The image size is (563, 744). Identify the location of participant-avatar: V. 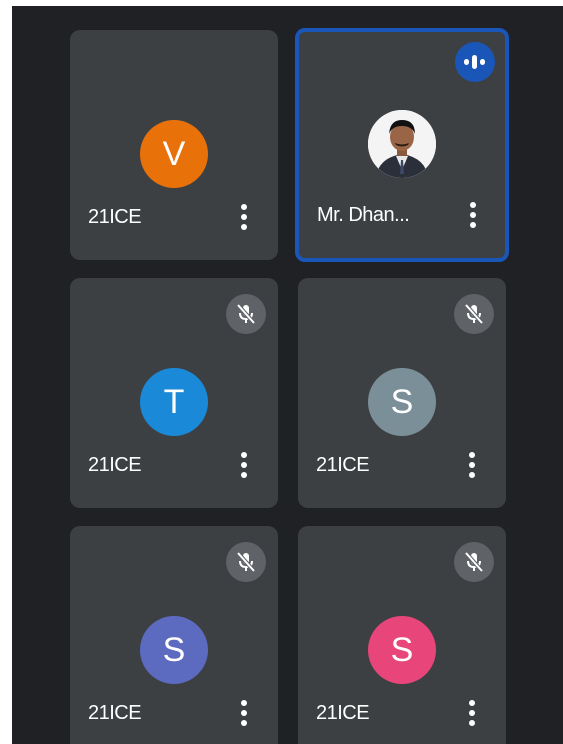
(174, 154).